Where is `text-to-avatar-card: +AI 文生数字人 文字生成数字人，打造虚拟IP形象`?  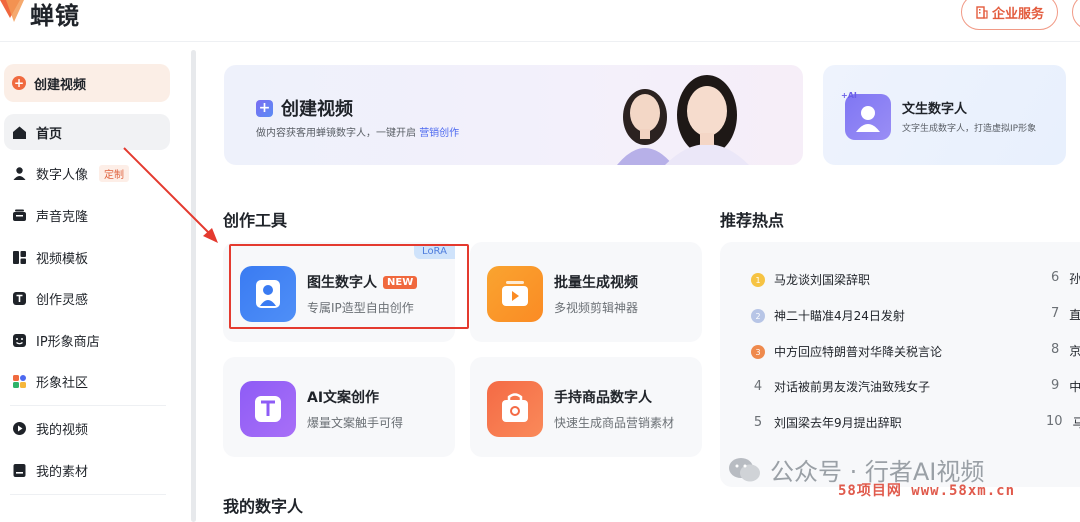 text-to-avatar-card: +AI 文生数字人 文字生成数字人，打造虚拟IP形象 is located at coordinates (944, 115).